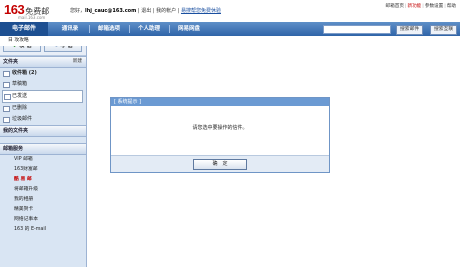  What do you see at coordinates (395, 6) in the screenshot?
I see `mailbox-home-link: 邮箱首页` at bounding box center [395, 6].